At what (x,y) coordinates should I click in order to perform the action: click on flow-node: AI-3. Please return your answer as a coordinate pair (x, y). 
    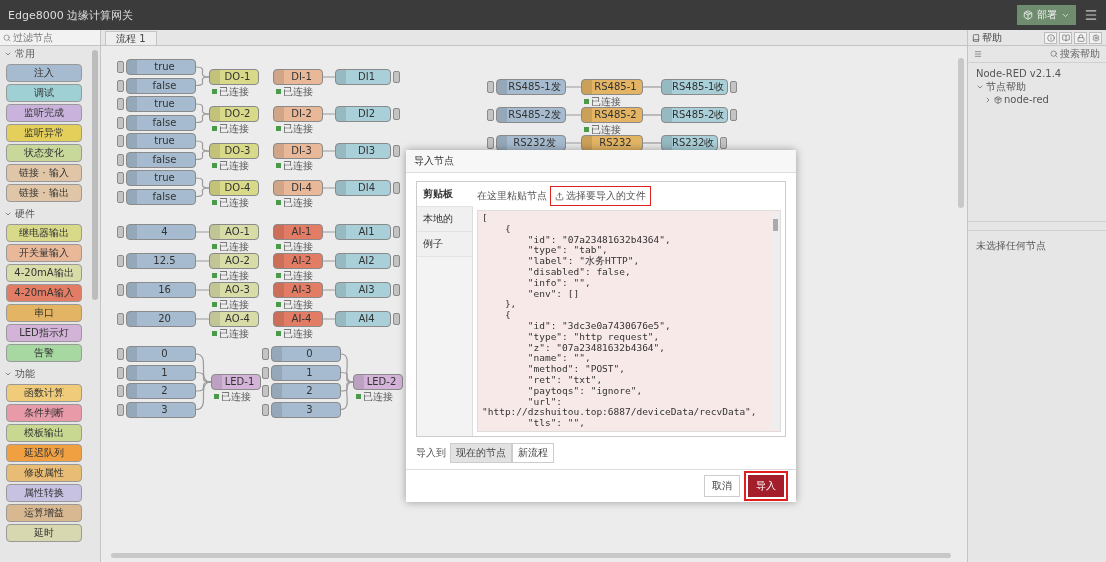
    Looking at the image, I should click on (298, 290).